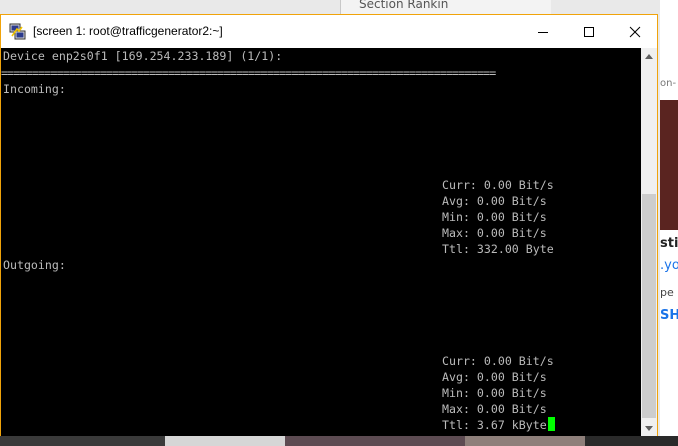  I want to click on incoming-curr: Curr: 0.00 Bit/s, so click(498, 185).